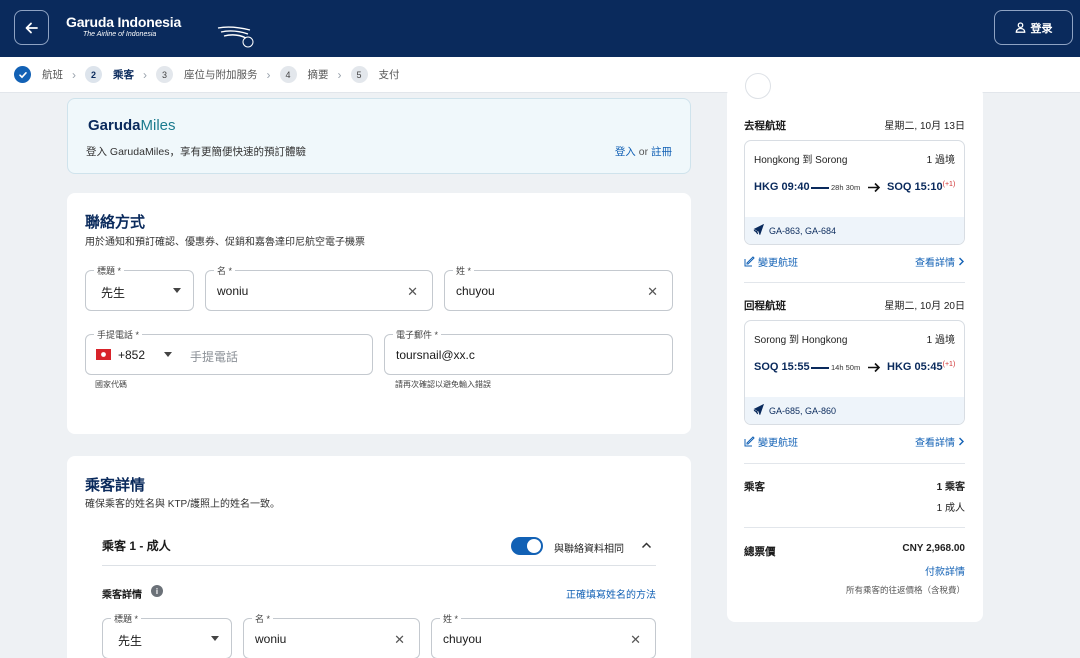  I want to click on garudamiles-logo: GarudaMiles, so click(132, 125).